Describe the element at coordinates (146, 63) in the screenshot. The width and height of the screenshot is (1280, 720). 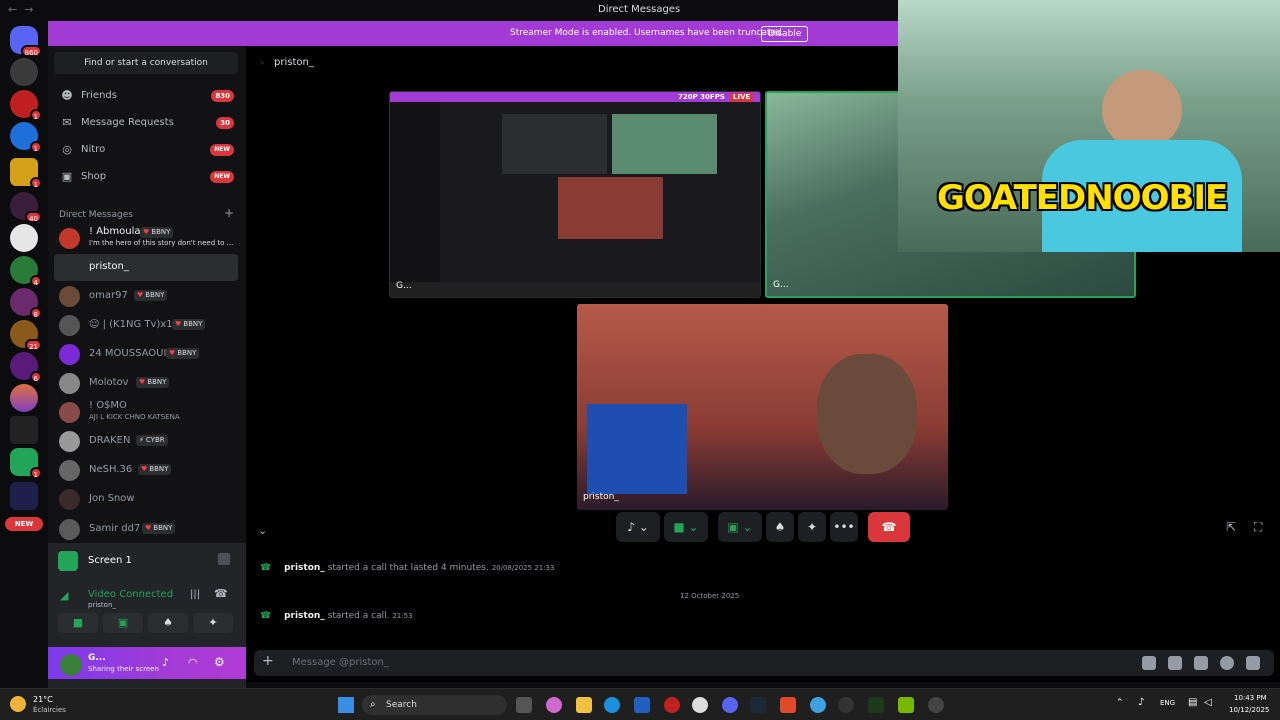
I see `find-conversation-button: Find or start a conversation` at that location.